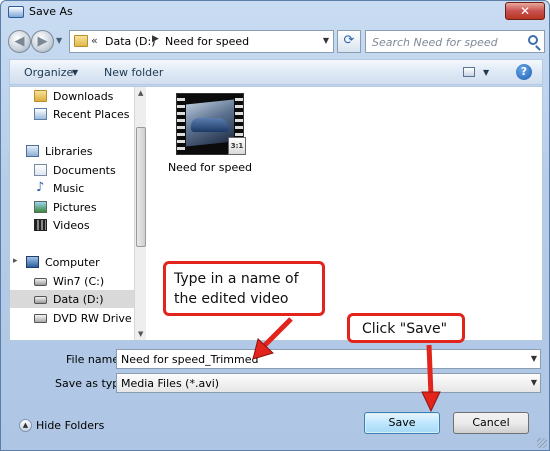 The image size is (550, 451). What do you see at coordinates (402, 423) in the screenshot?
I see `save-button: Save` at bounding box center [402, 423].